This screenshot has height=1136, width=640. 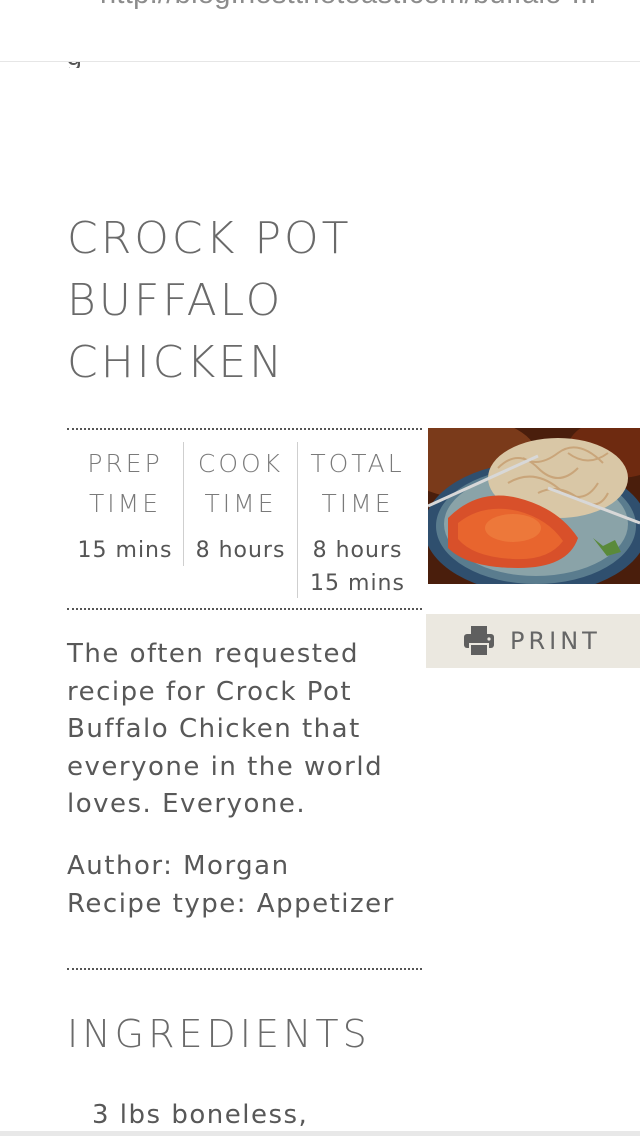 What do you see at coordinates (231, 903) in the screenshot?
I see `recipe-type: Recipe type: Appetizer` at bounding box center [231, 903].